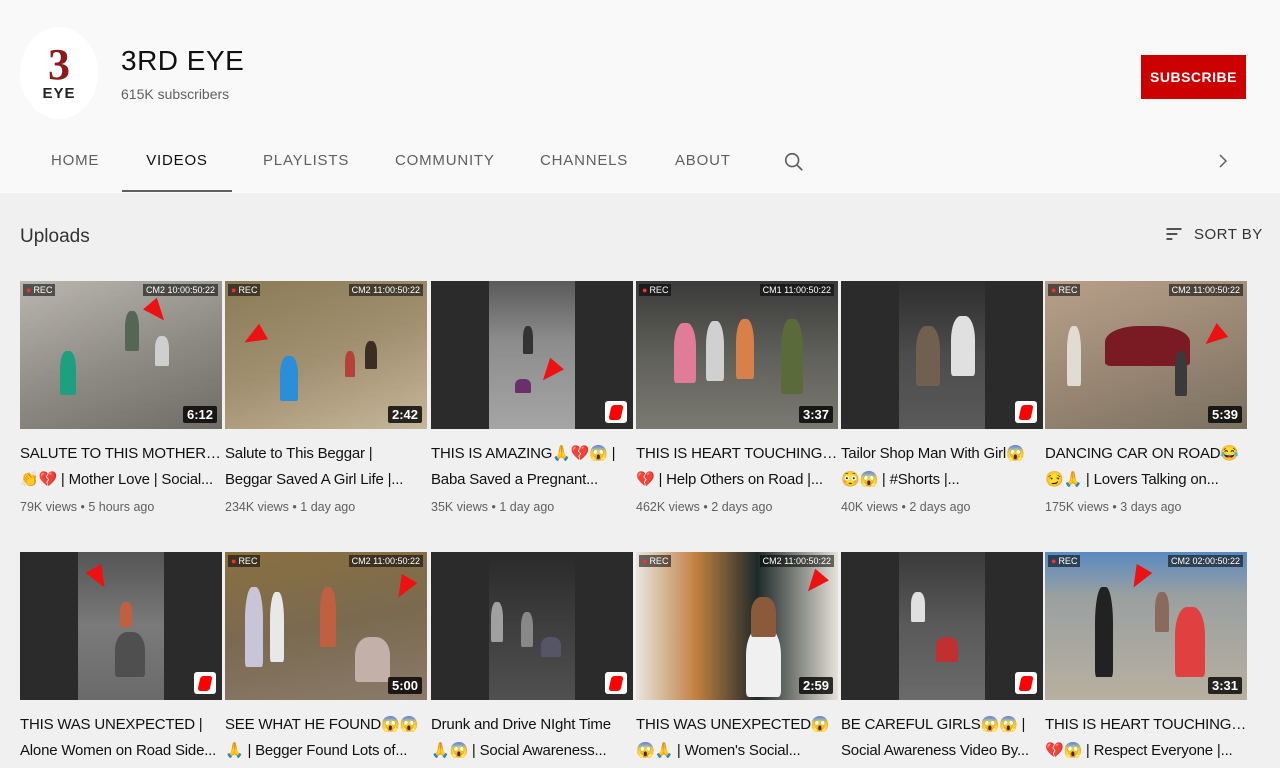 The height and width of the screenshot is (768, 1280). I want to click on tab-playlists: PLAYLISTS, so click(305, 161).